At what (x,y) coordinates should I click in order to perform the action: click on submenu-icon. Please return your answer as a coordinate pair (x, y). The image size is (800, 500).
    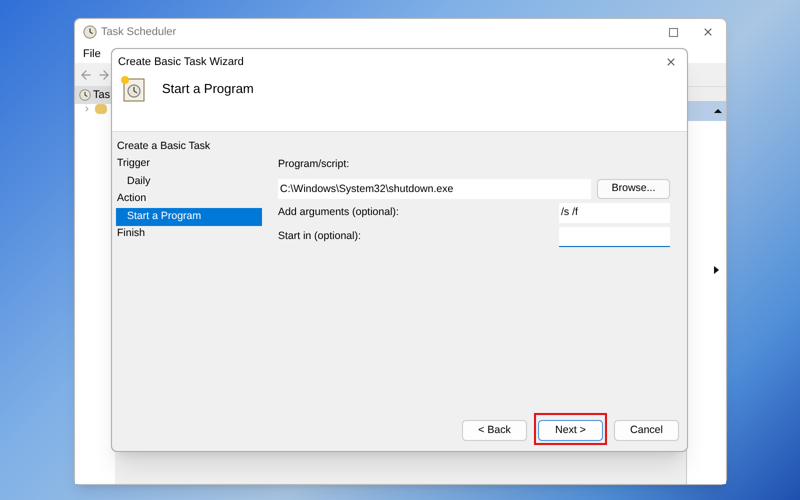
    Looking at the image, I should click on (716, 270).